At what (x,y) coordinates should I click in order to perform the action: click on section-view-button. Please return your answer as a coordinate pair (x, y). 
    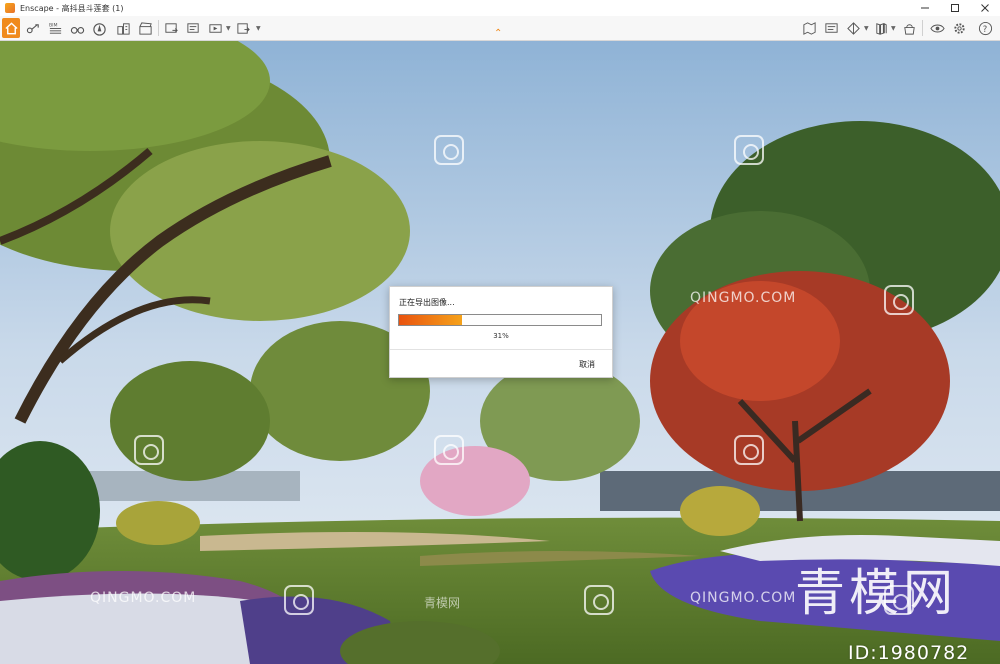
    Looking at the image, I should click on (853, 28).